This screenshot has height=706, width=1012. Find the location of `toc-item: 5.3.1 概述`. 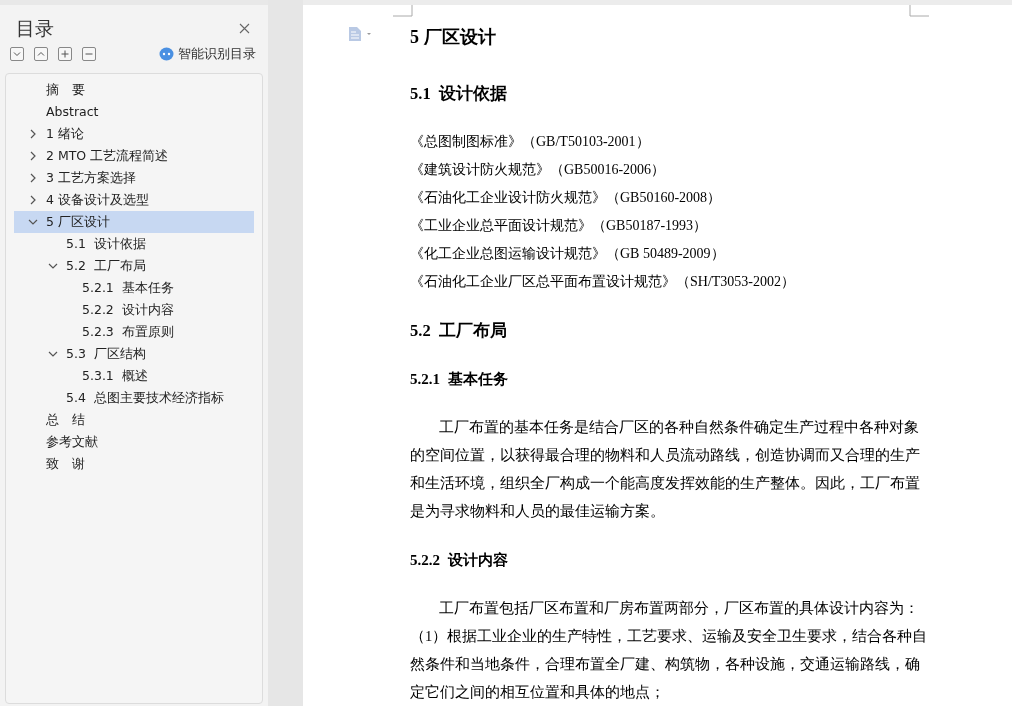

toc-item: 5.3.1 概述 is located at coordinates (134, 376).